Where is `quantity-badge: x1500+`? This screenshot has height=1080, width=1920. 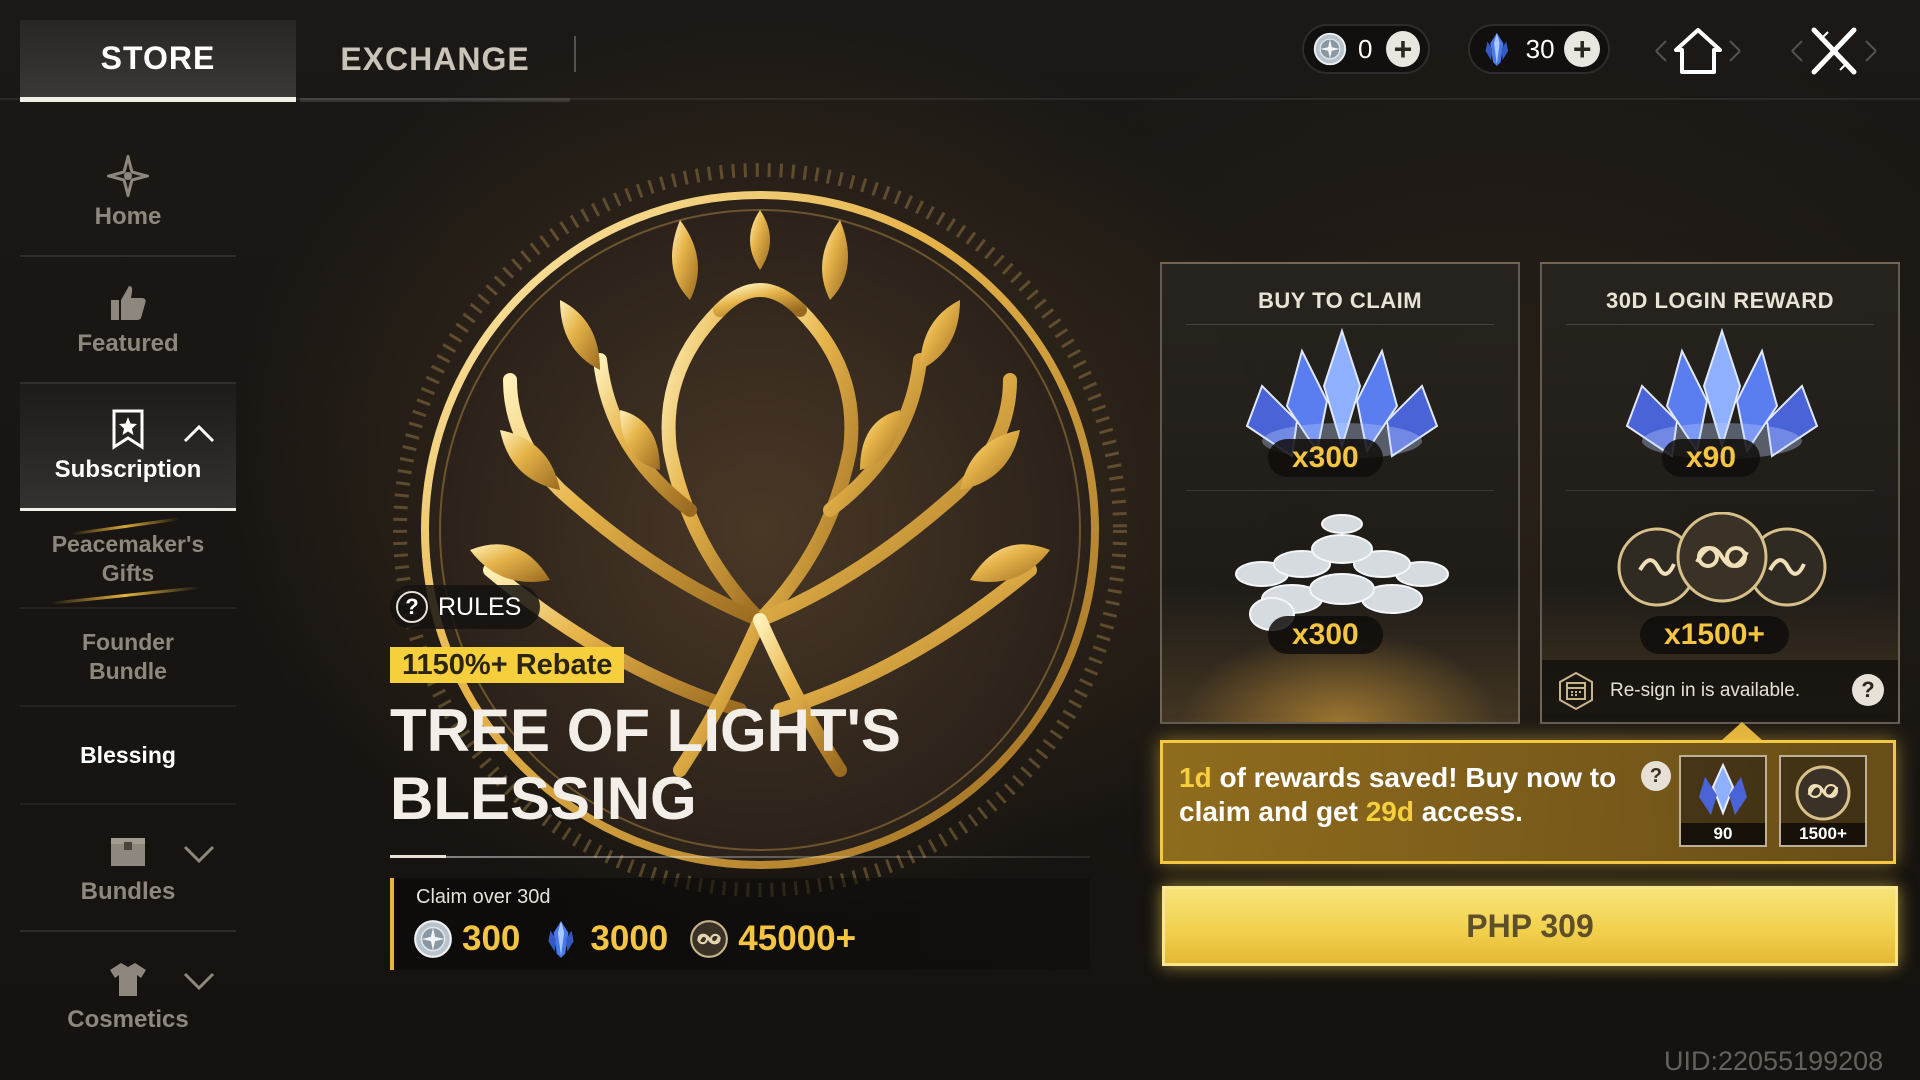
quantity-badge: x1500+ is located at coordinates (1714, 635).